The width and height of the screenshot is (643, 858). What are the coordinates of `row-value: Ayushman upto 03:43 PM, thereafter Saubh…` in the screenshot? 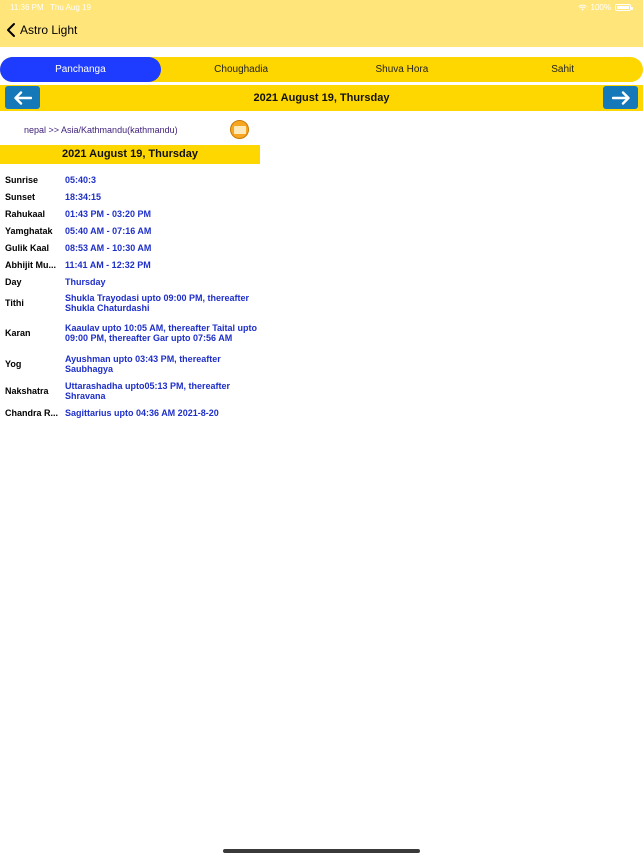 It's located at (143, 363).